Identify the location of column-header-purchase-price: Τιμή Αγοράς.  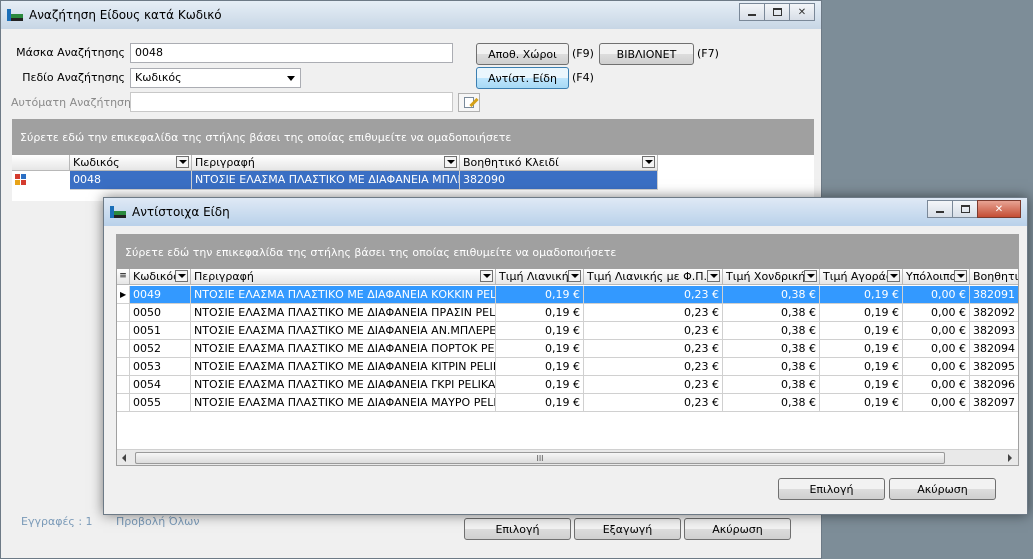
(861, 277).